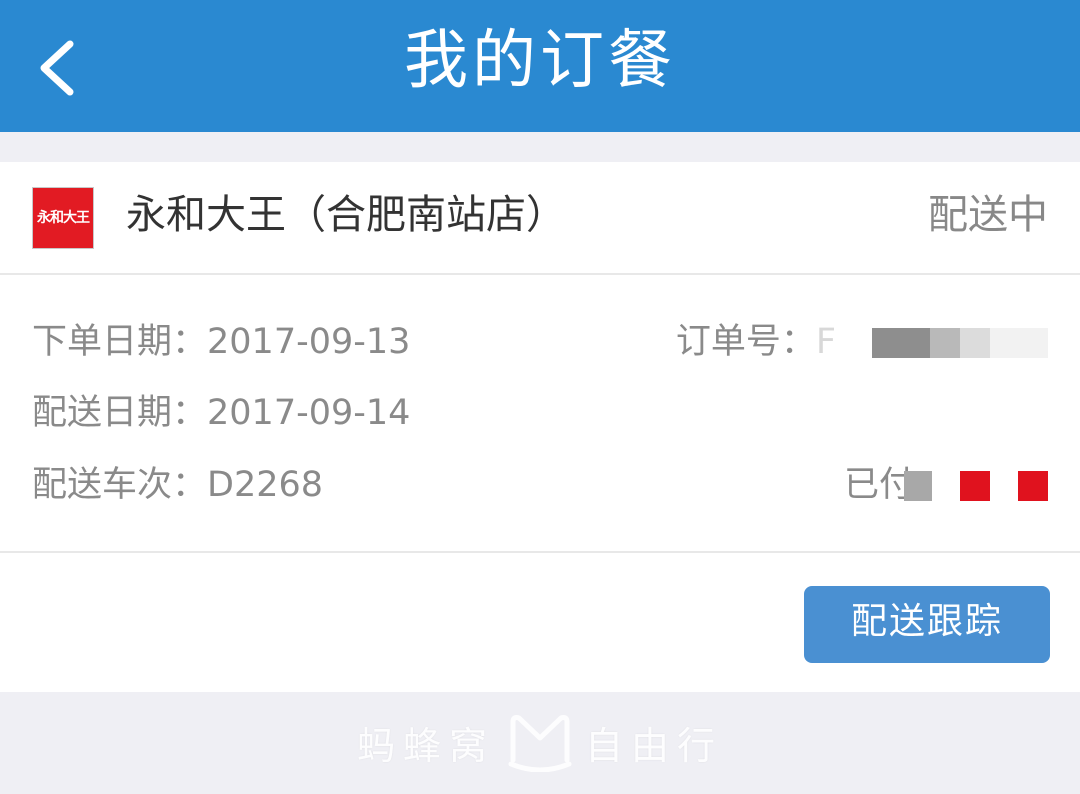  Describe the element at coordinates (946, 485) in the screenshot. I see `paid-amount: 已付` at that location.